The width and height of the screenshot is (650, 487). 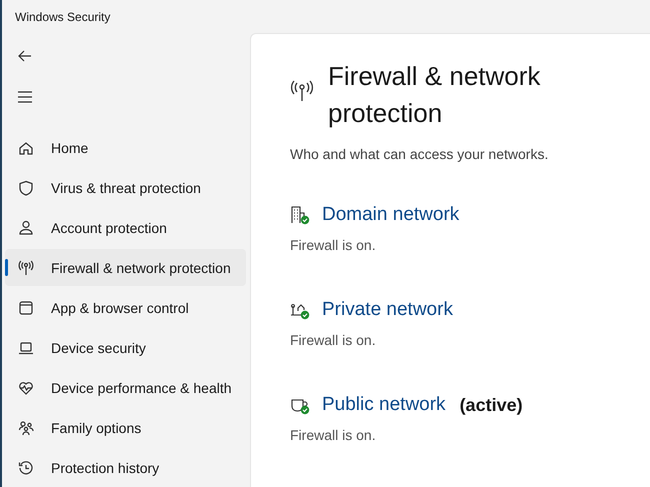 I want to click on window-icon, so click(x=26, y=308).